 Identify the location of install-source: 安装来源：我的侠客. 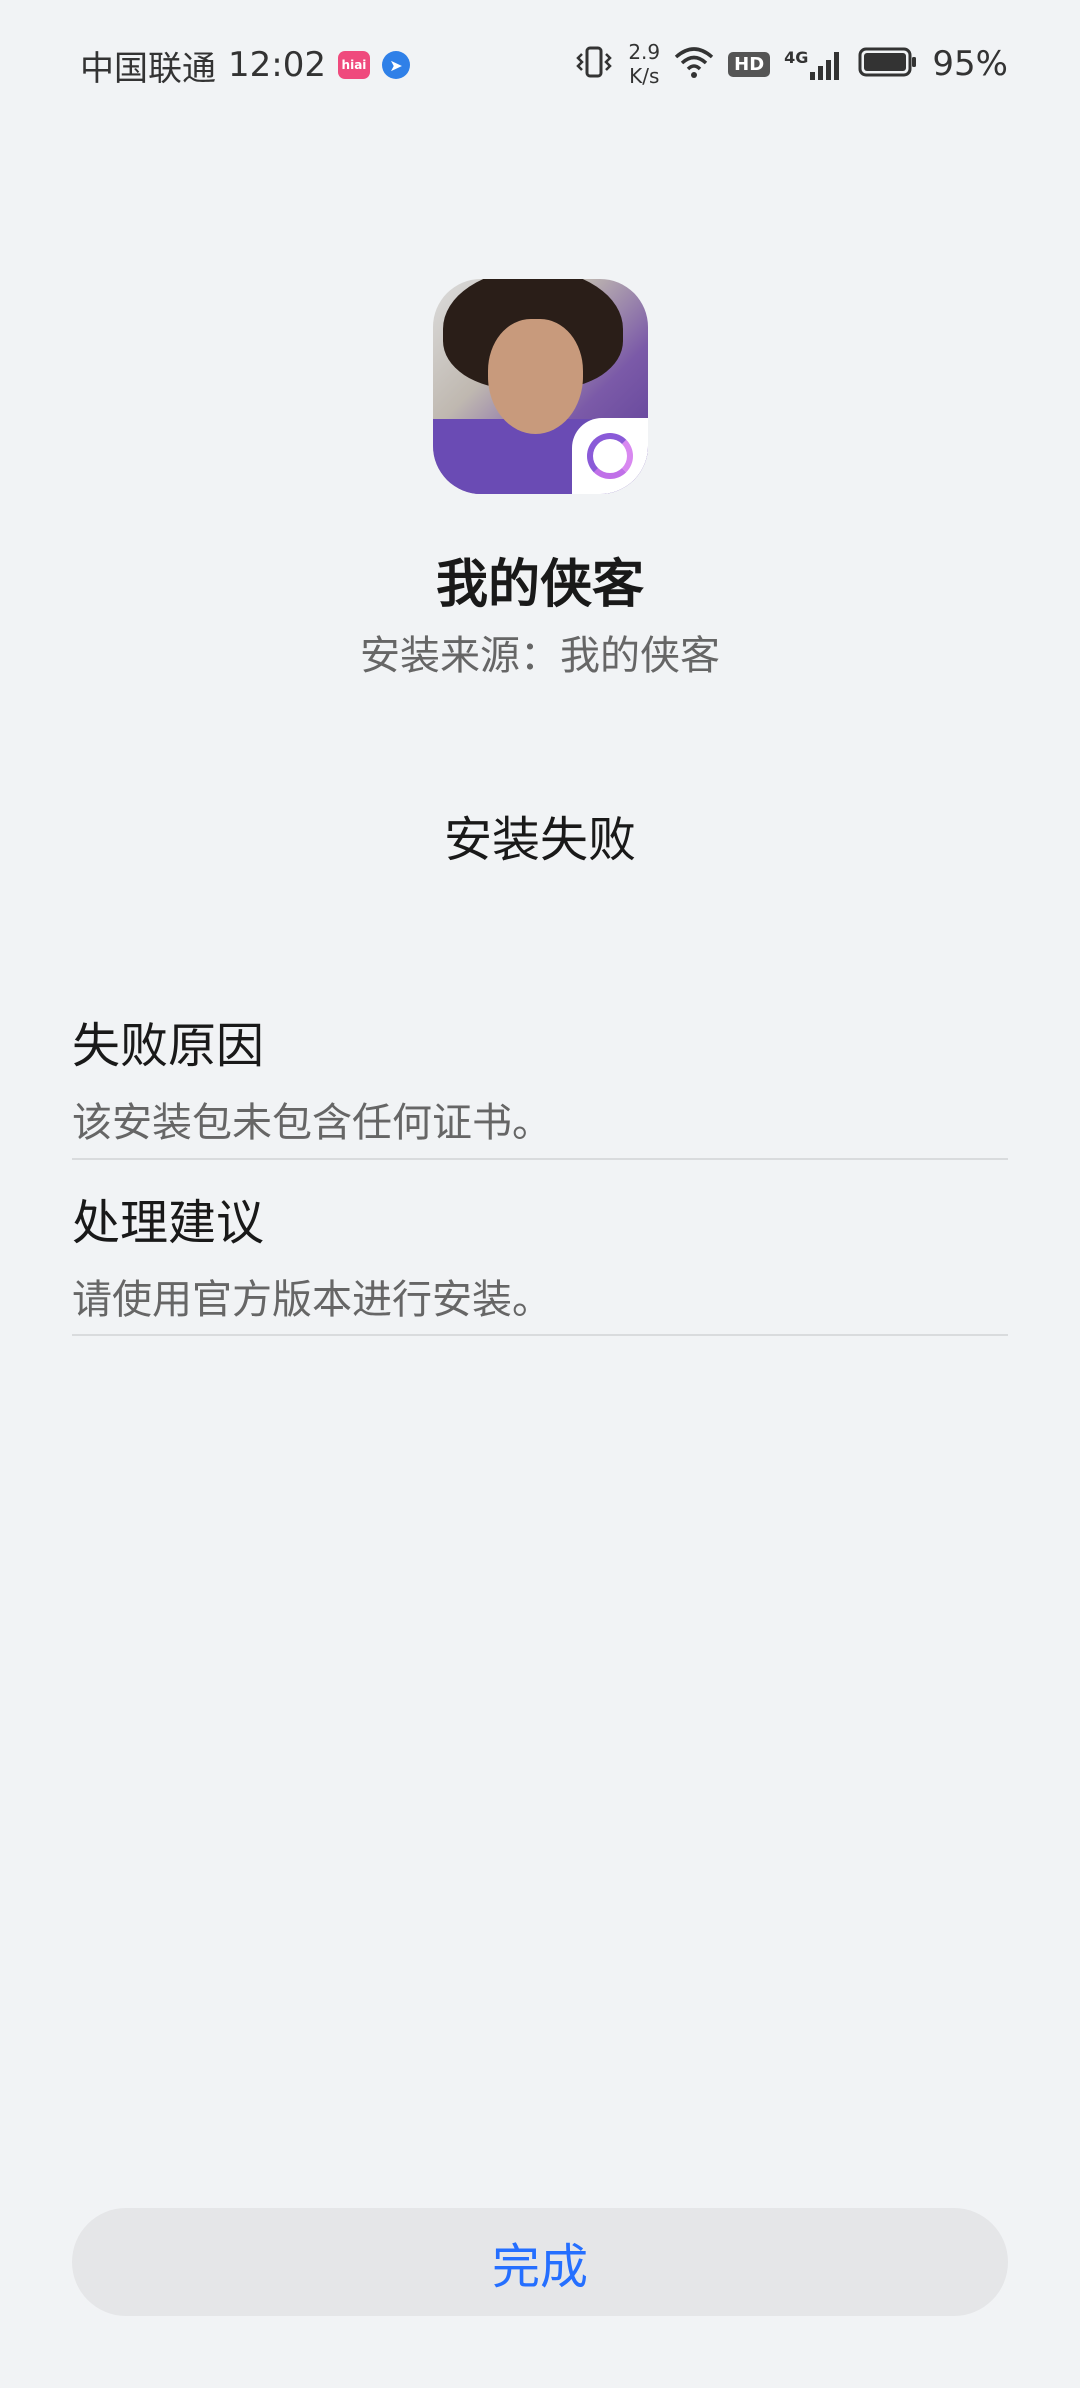
(540, 656).